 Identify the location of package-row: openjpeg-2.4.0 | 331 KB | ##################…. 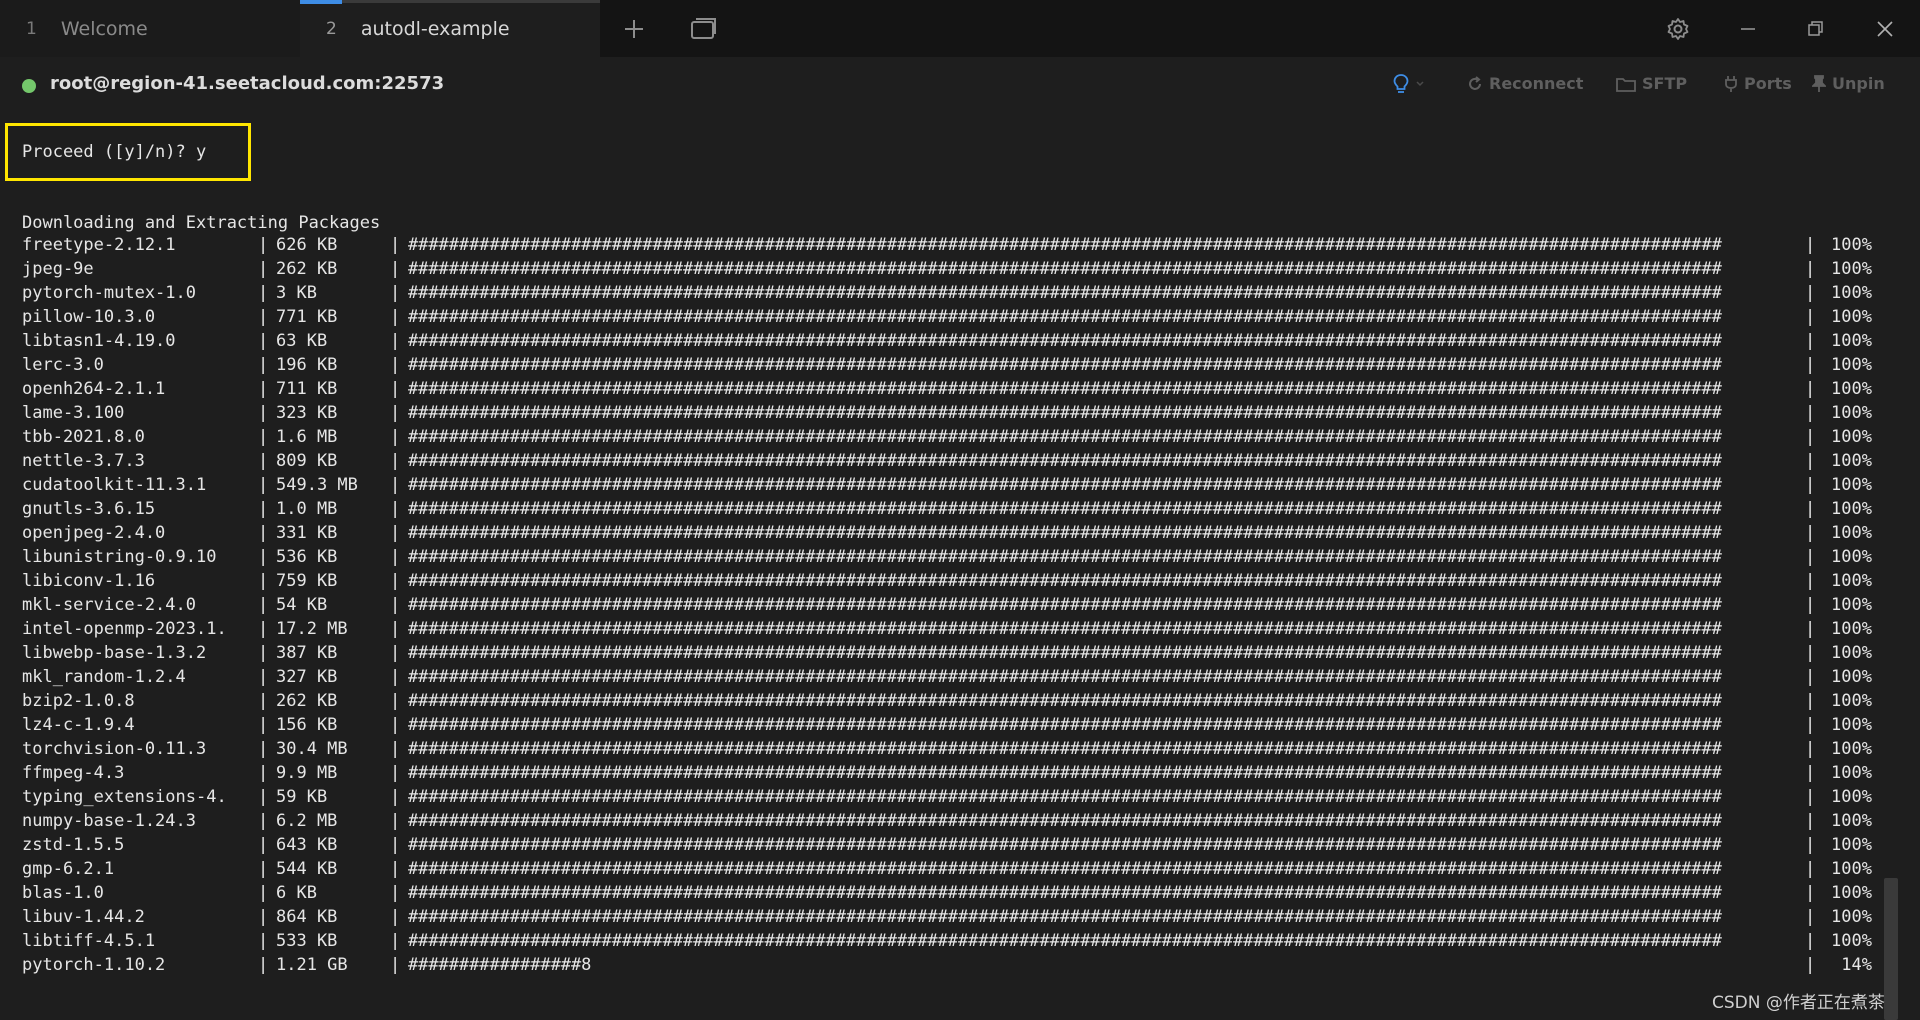
(941, 533).